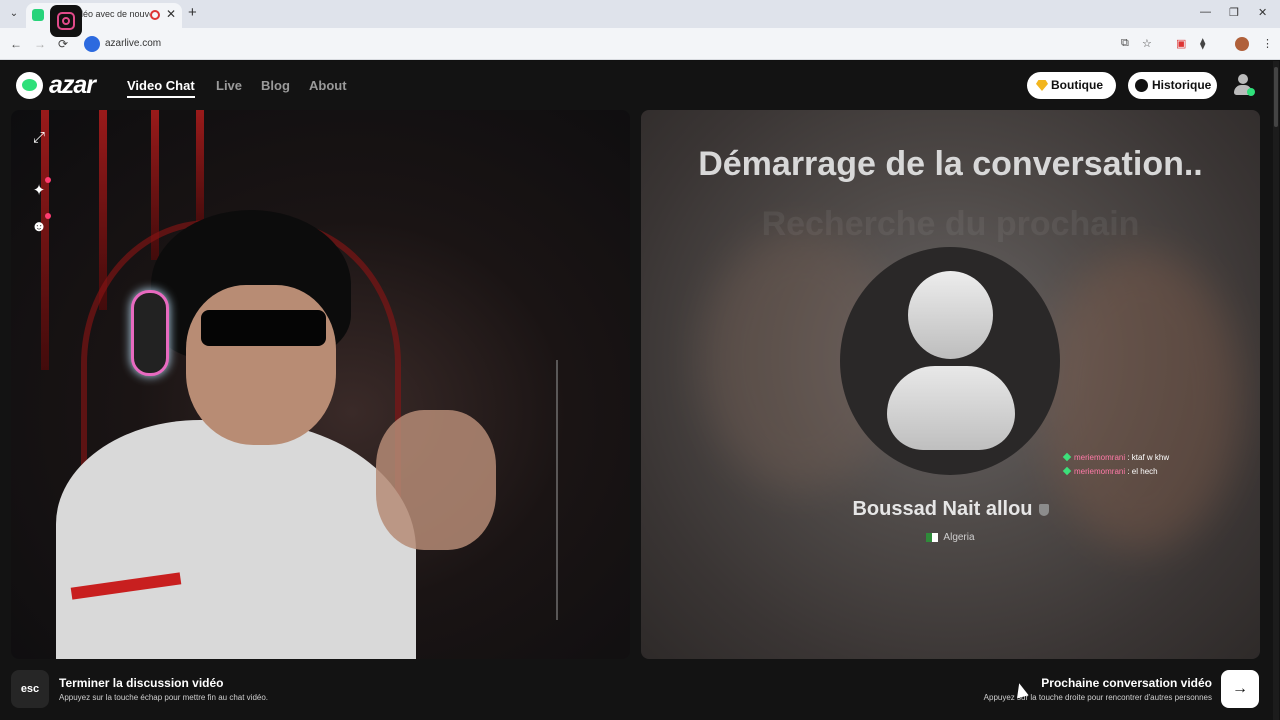 This screenshot has width=1280, height=720. What do you see at coordinates (161, 97) in the screenshot?
I see `nav-active-underline` at bounding box center [161, 97].